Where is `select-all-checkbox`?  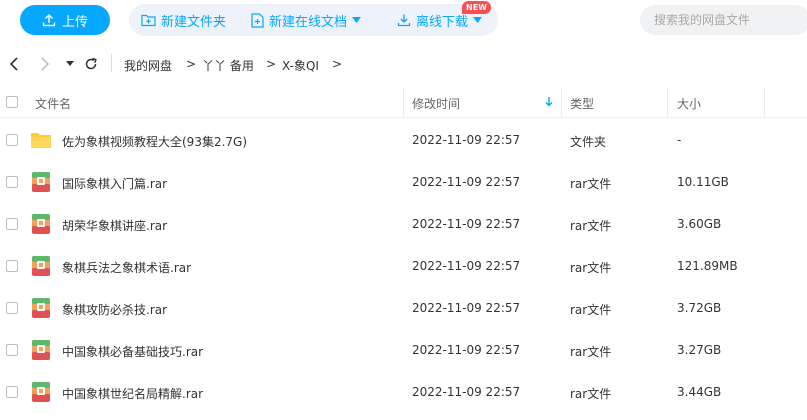
select-all-checkbox is located at coordinates (12, 102).